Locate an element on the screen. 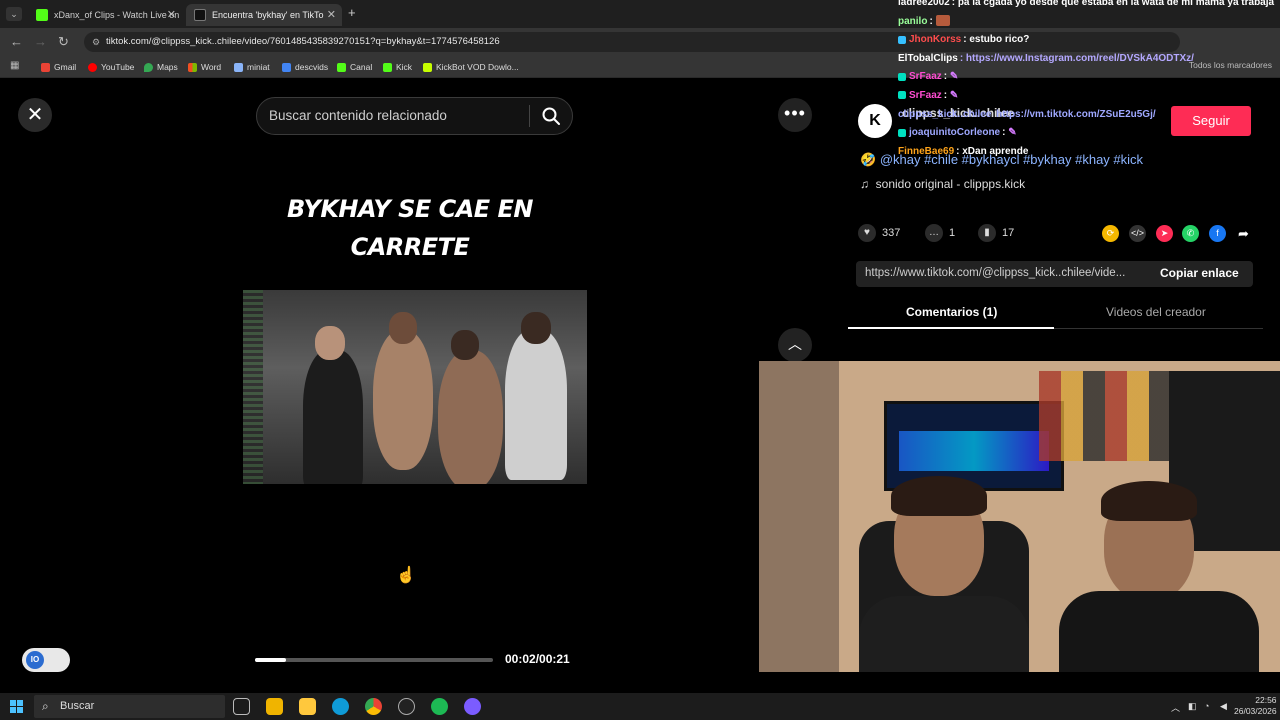 This screenshot has width=1280, height=720. video-progress-bar is located at coordinates (374, 660).